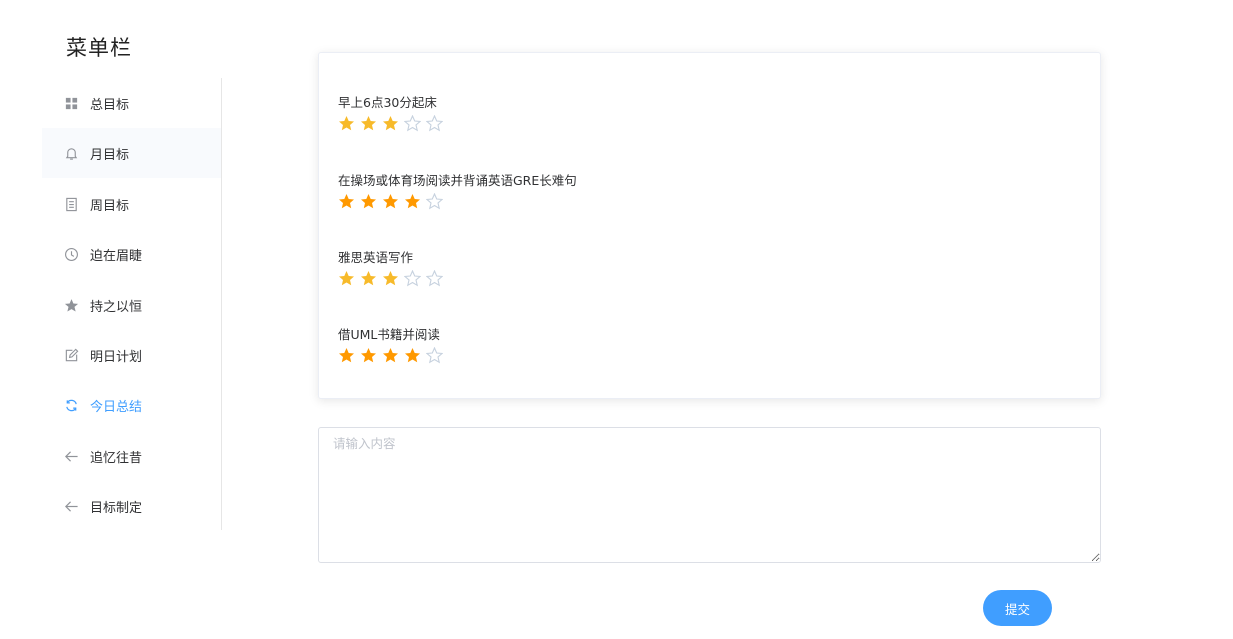  I want to click on goal-item: 借UML书籍并阅读, so click(391, 344).